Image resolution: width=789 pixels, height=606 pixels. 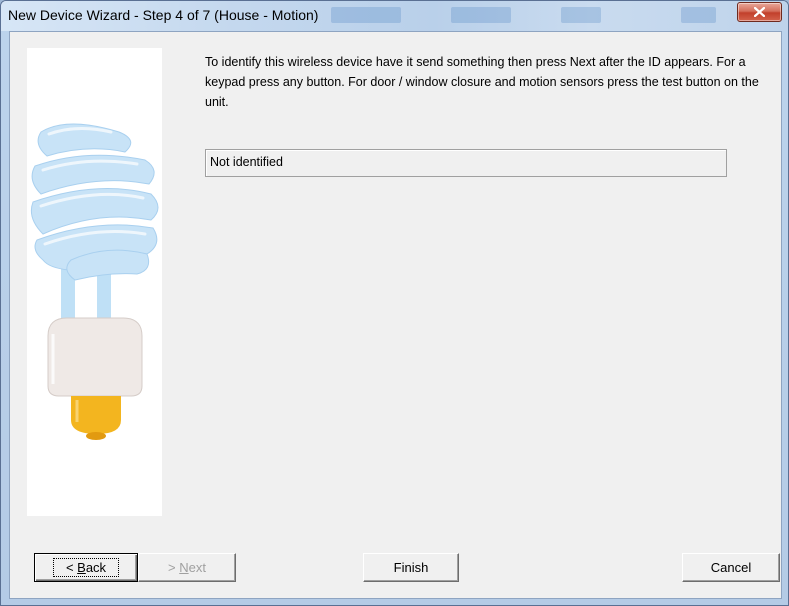 I want to click on side-image-panel, so click(x=94, y=282).